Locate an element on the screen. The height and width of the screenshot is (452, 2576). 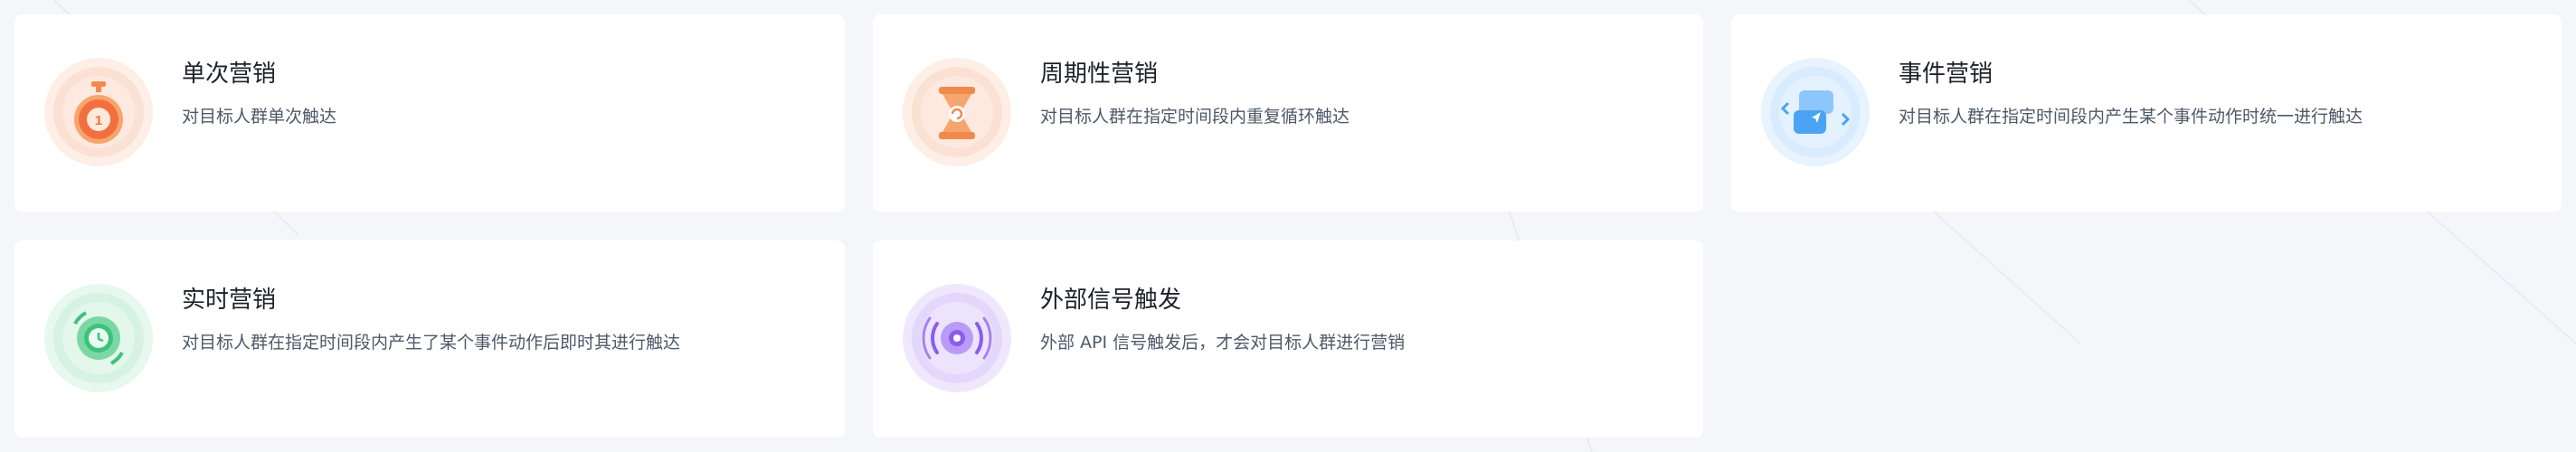
card-realtime-marketing: 实时营销 对目标人群在指定时间段内产生了某个事件动作后即时其进行触达 is located at coordinates (429, 339).